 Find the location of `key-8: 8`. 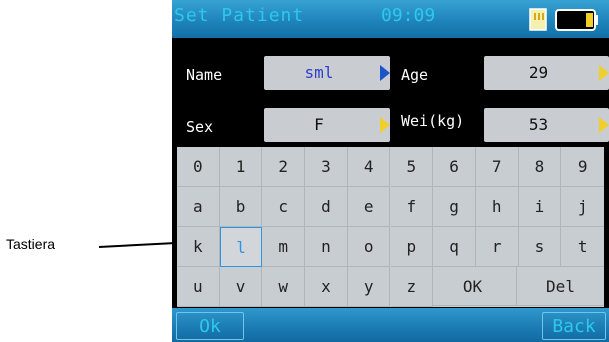

key-8: 8 is located at coordinates (540, 167).